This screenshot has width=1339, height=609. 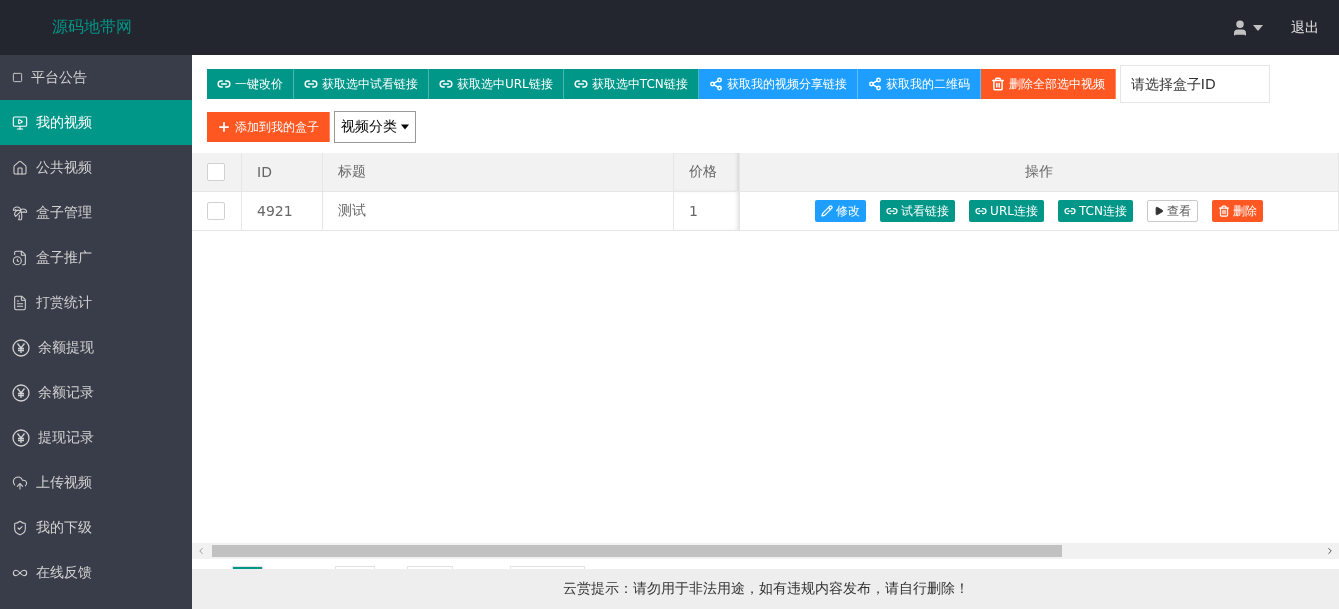 What do you see at coordinates (224, 127) in the screenshot?
I see `plus-icon` at bounding box center [224, 127].